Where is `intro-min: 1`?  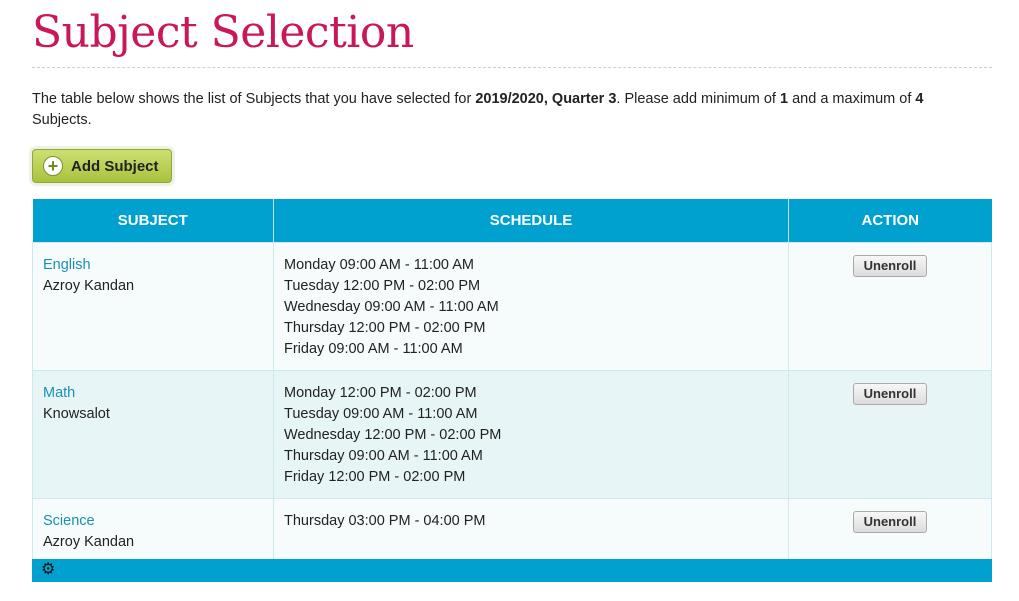
intro-min: 1 is located at coordinates (784, 99).